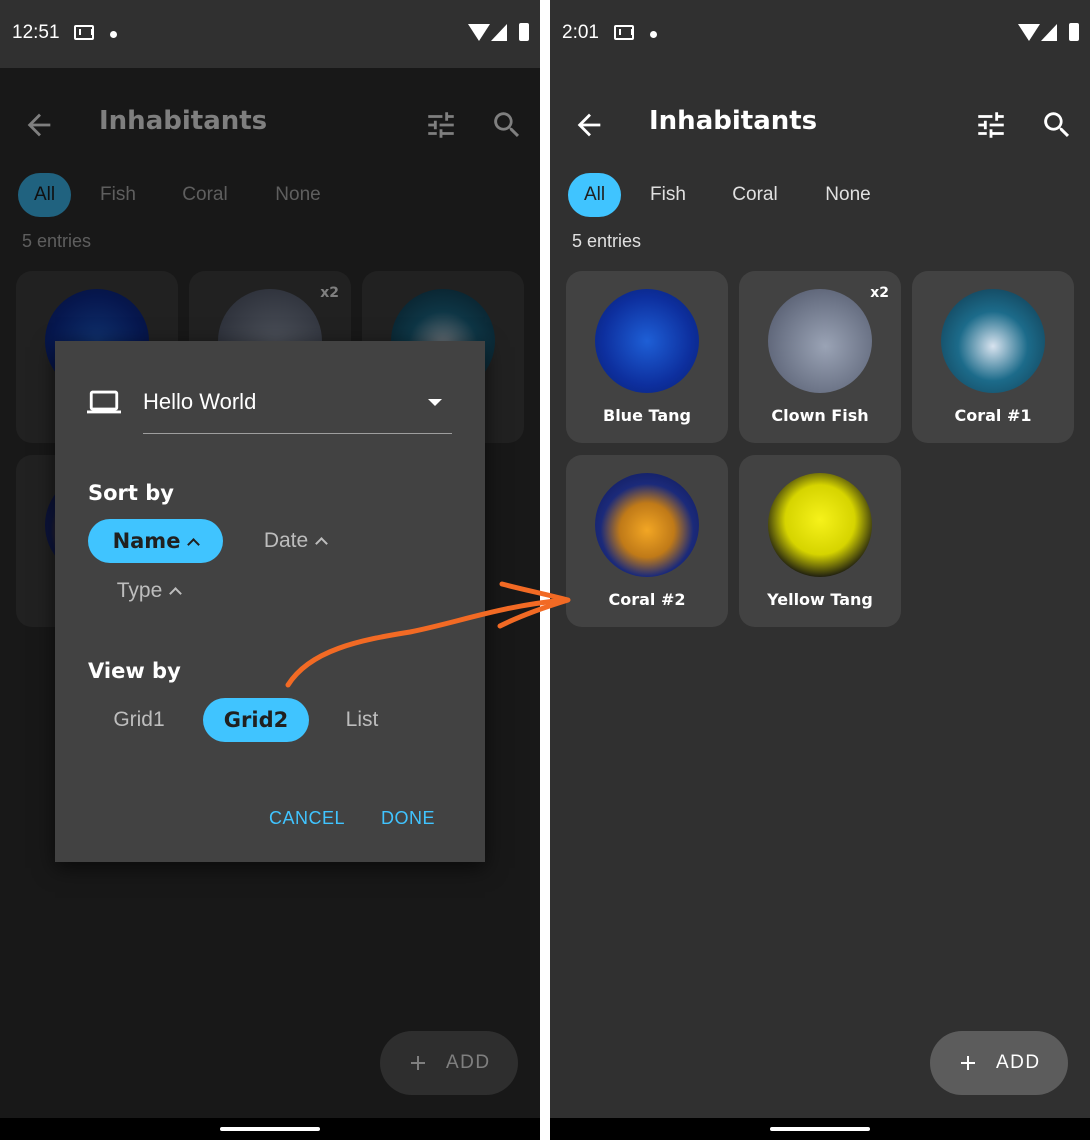 Image resolution: width=1090 pixels, height=1140 pixels. Describe the element at coordinates (256, 720) in the screenshot. I see `view-option-grid2: Grid2` at that location.